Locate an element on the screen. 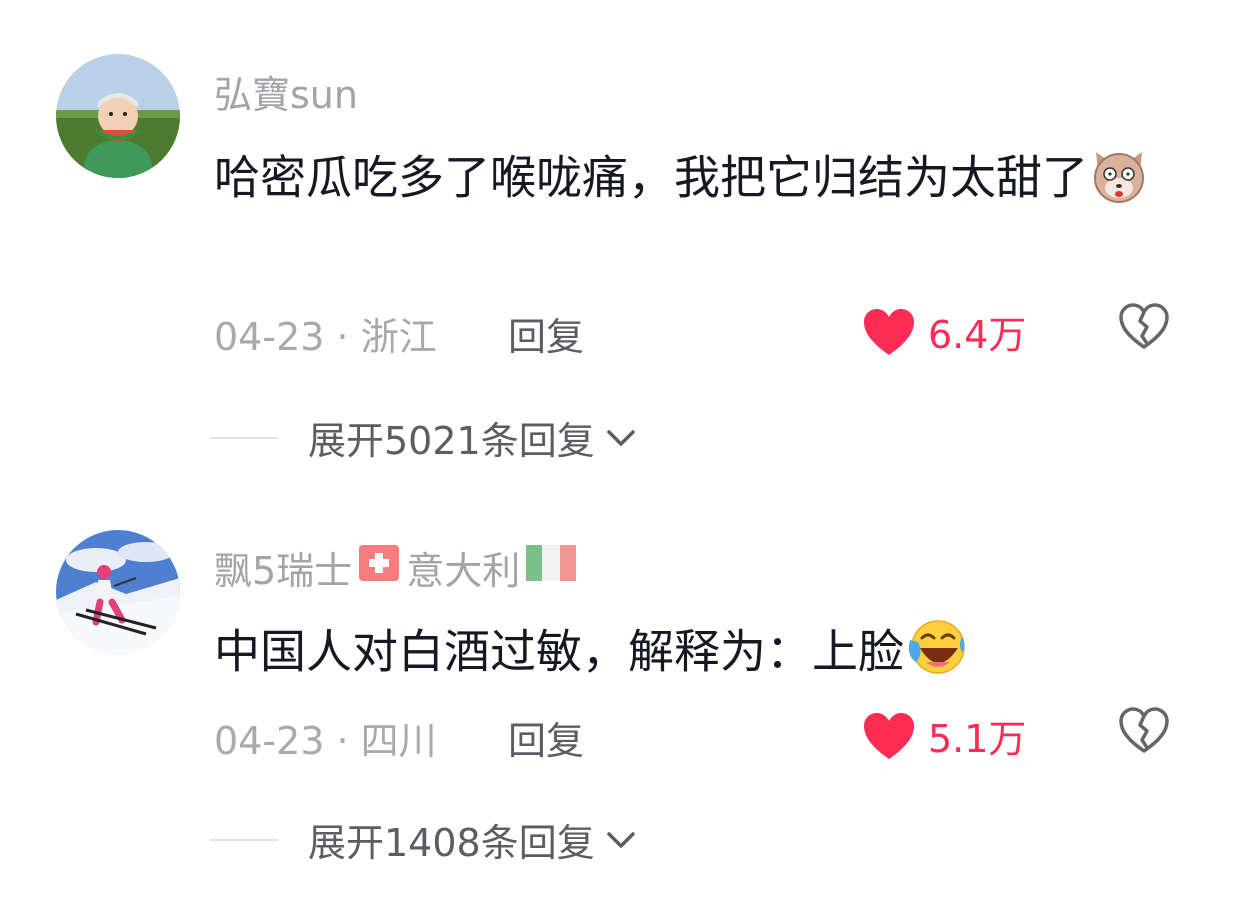 This screenshot has height=902, width=1239. date-location: 04-23 · 浙江 is located at coordinates (325, 337).